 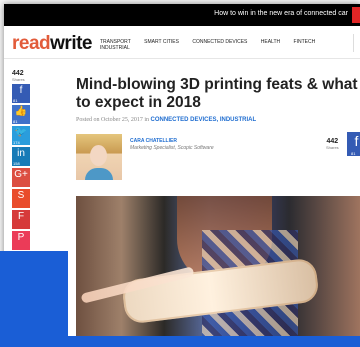 I want to click on nav-connected-devices: CONNECTED DEVICES, so click(x=219, y=42).